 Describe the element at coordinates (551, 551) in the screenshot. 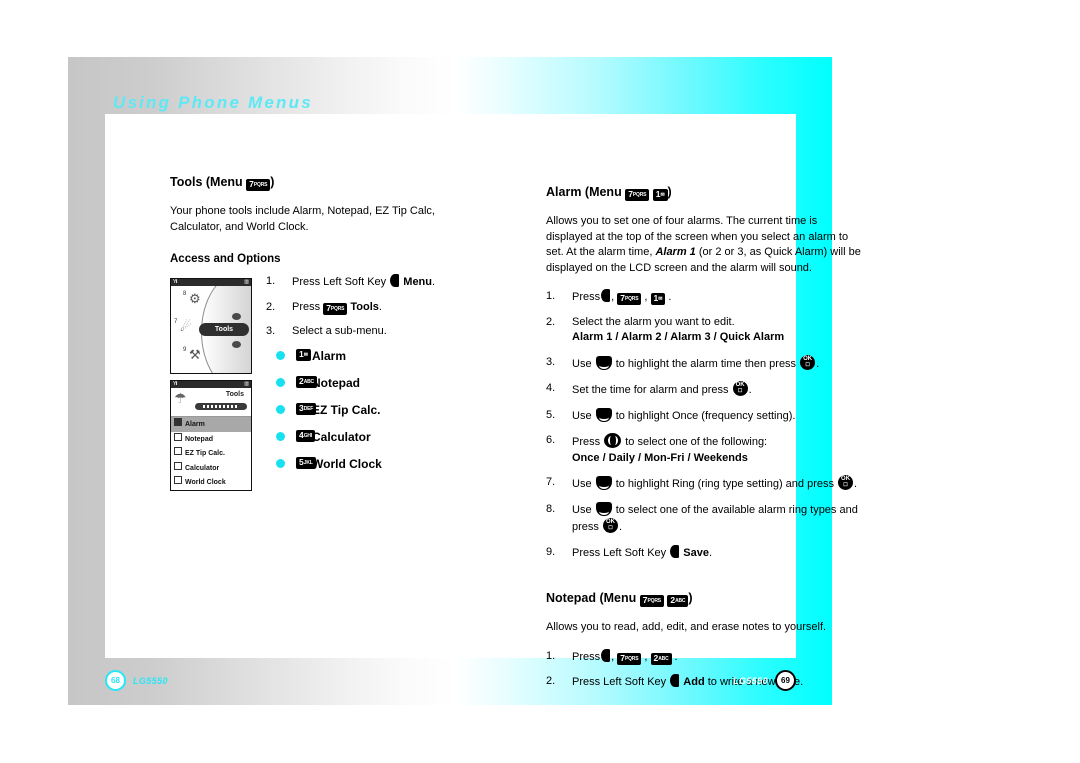

I see `step-number: 9.` at that location.